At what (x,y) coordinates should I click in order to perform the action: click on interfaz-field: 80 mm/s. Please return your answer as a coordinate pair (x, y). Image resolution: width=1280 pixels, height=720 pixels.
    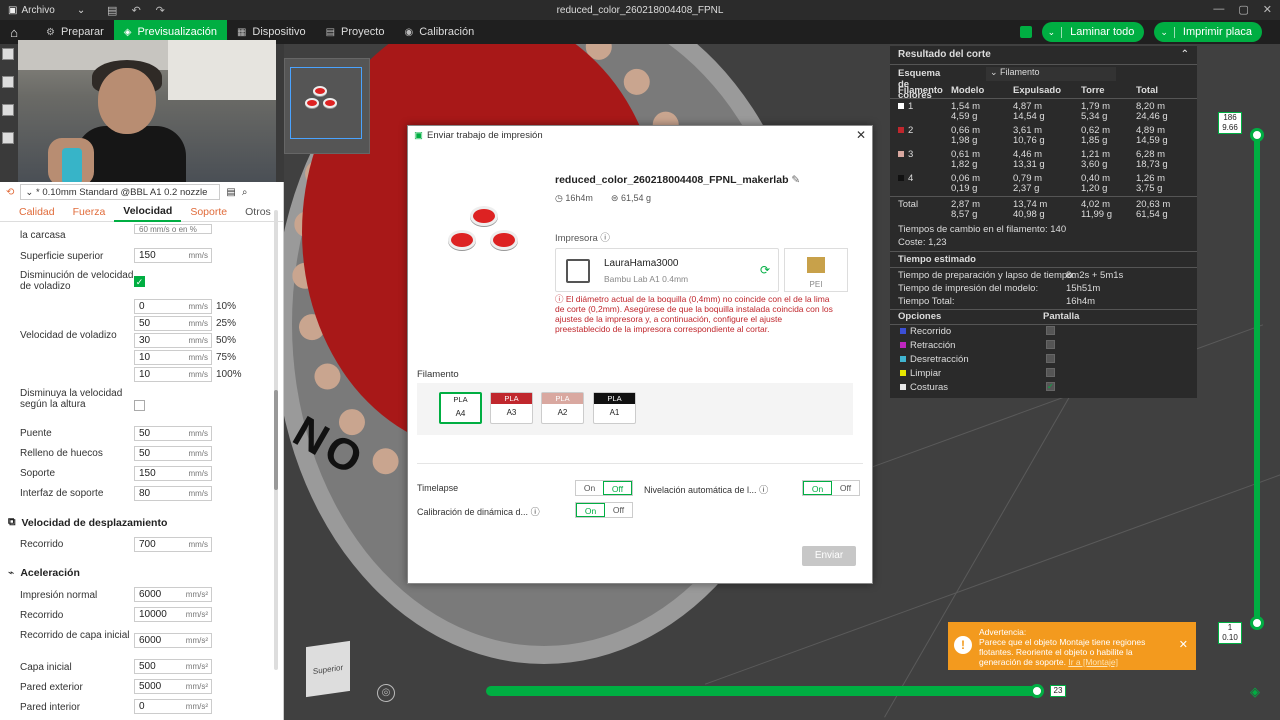
    Looking at the image, I should click on (173, 493).